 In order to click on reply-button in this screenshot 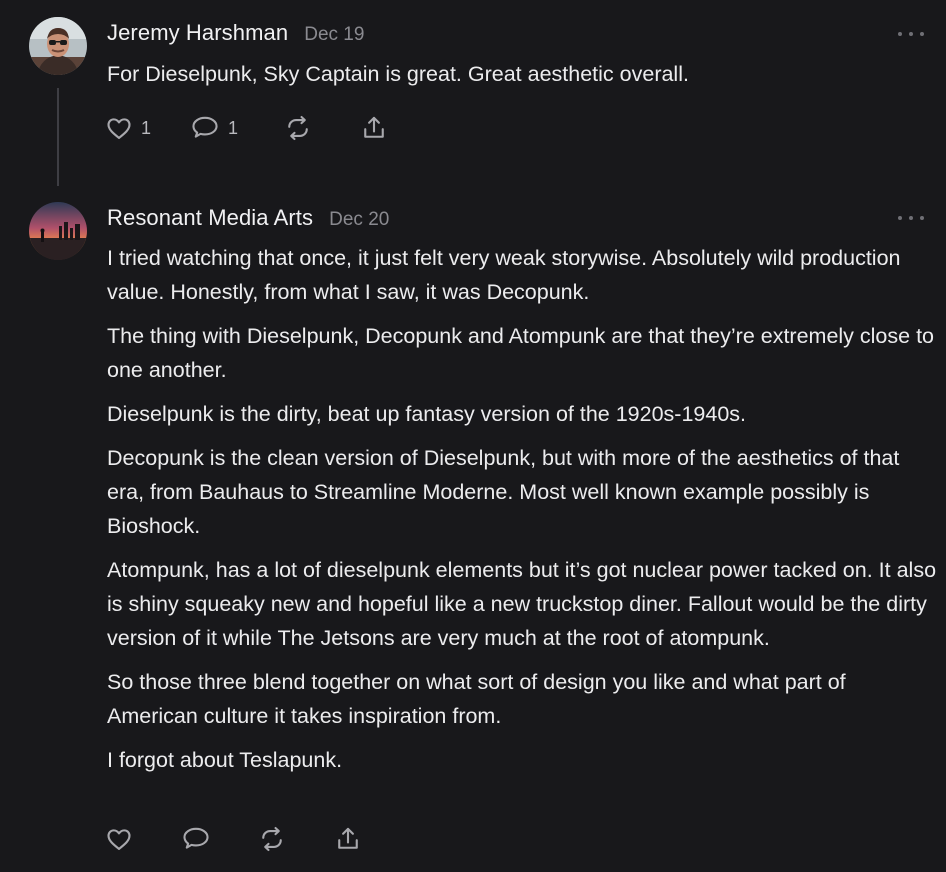, I will do `click(200, 839)`.